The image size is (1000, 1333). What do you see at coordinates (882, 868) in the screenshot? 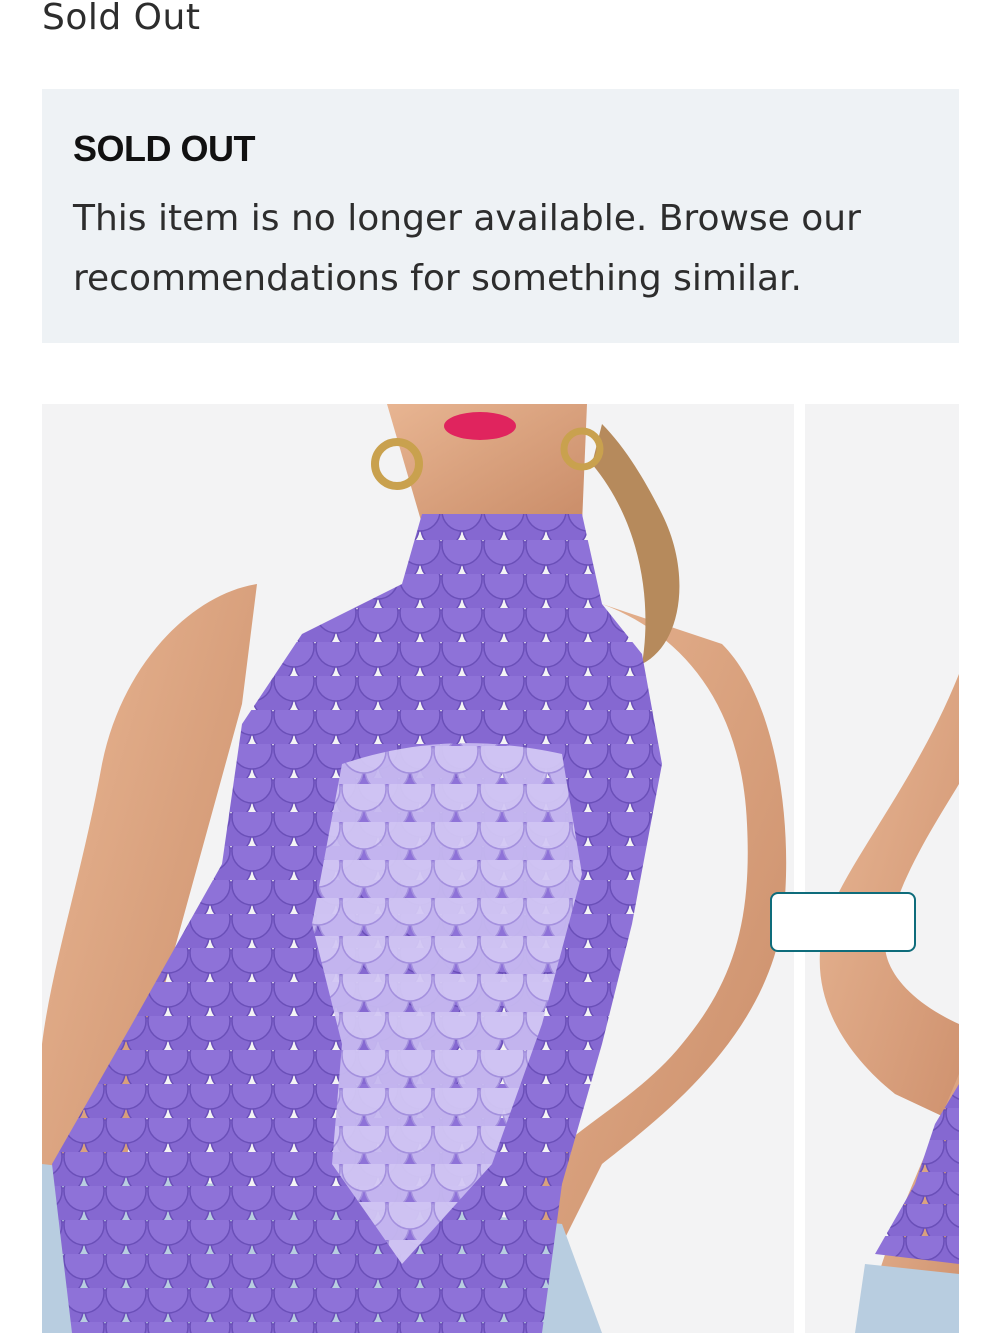
I see `product-image-side` at bounding box center [882, 868].